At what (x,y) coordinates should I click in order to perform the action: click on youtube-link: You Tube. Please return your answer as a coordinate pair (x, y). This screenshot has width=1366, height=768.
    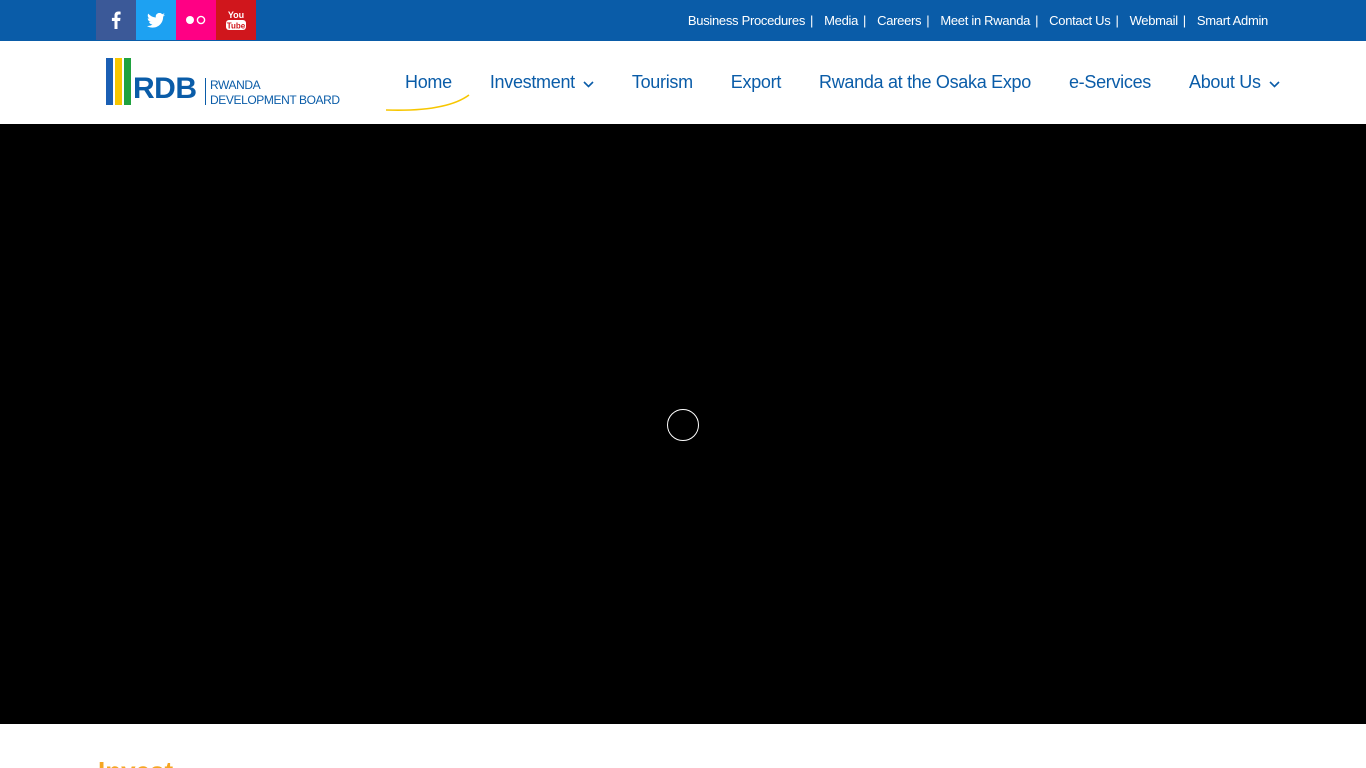
    Looking at the image, I should click on (236, 20).